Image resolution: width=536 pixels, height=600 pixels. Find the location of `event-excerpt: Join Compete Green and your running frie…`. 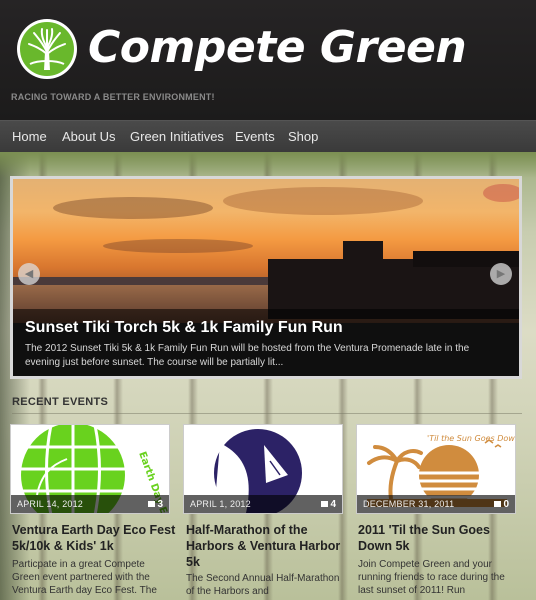

event-excerpt: Join Compete Green and your running frie… is located at coordinates (431, 577).